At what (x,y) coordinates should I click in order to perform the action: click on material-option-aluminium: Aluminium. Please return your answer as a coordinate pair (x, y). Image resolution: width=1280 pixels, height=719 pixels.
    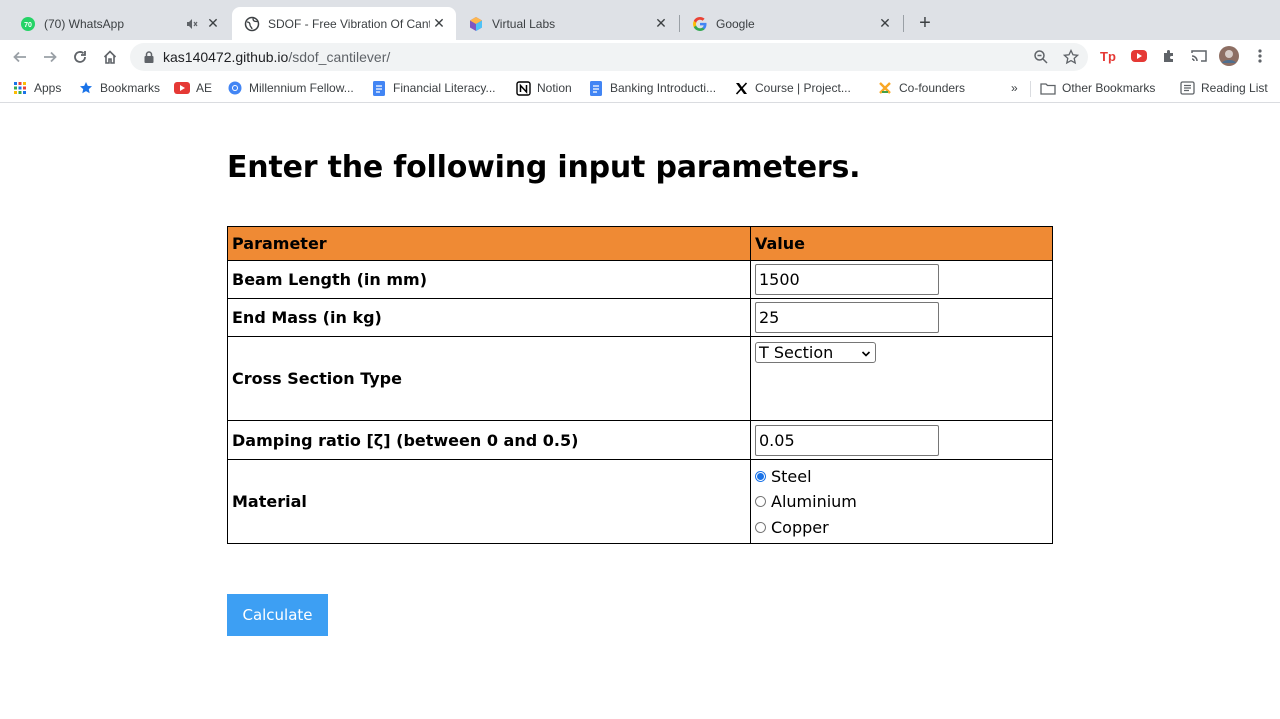
    Looking at the image, I should click on (901, 502).